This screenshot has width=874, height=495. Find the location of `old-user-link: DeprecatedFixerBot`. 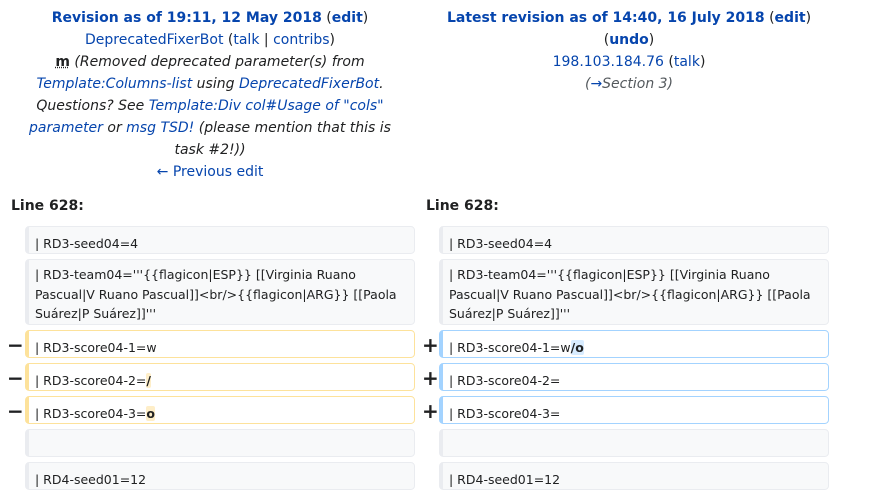

old-user-link: DeprecatedFixerBot is located at coordinates (154, 40).